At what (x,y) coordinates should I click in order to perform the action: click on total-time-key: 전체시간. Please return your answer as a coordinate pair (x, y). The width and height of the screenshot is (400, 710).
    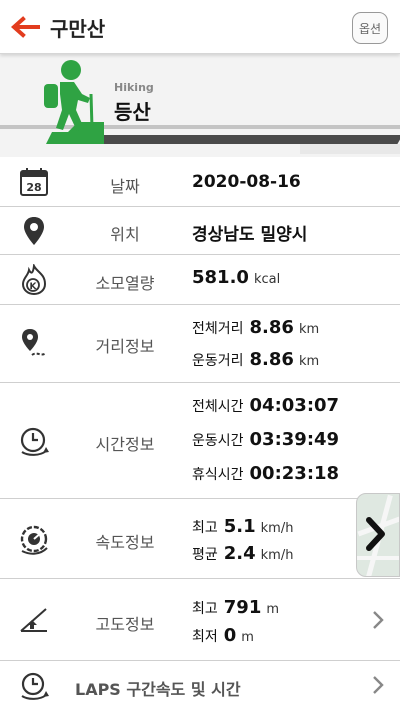
    Looking at the image, I should click on (218, 407).